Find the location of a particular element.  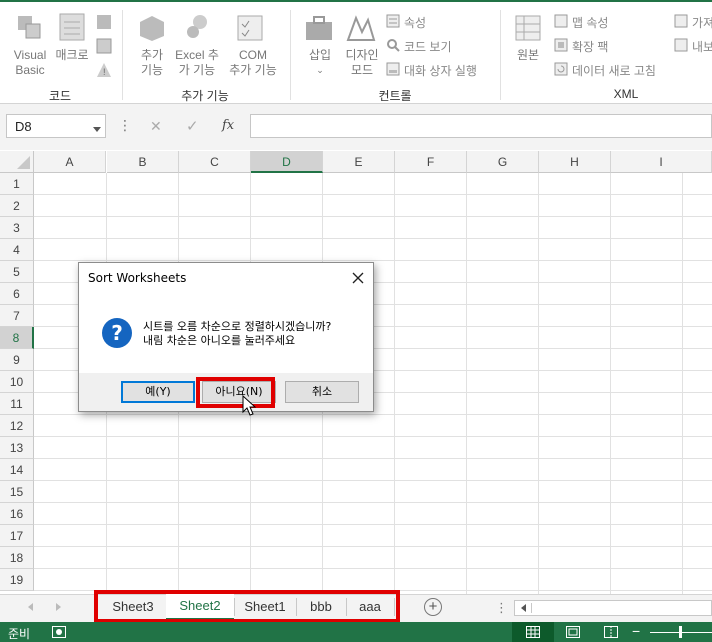

insert-label: 삽입 is located at coordinates (320, 55).